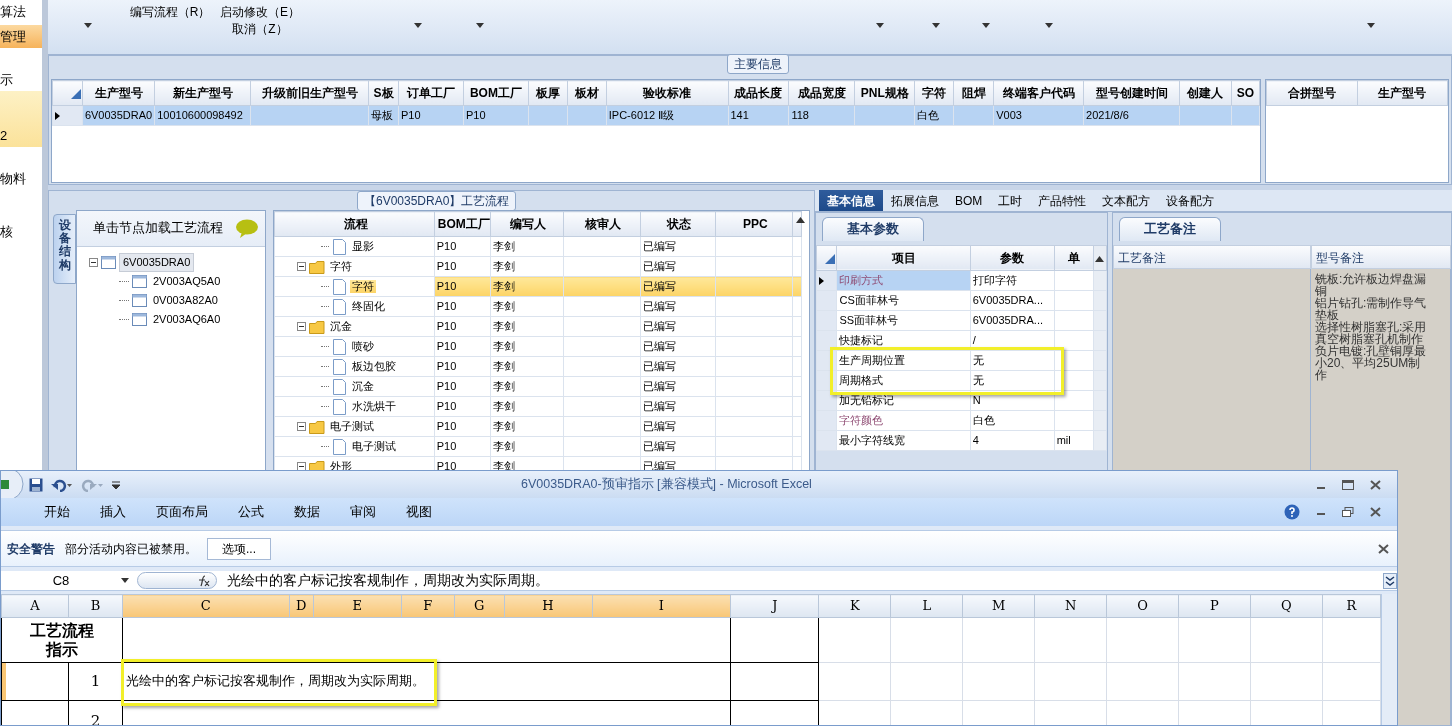 Image resolution: width=1452 pixels, height=726 pixels. I want to click on sidebar-item: 物料, so click(21, 178).